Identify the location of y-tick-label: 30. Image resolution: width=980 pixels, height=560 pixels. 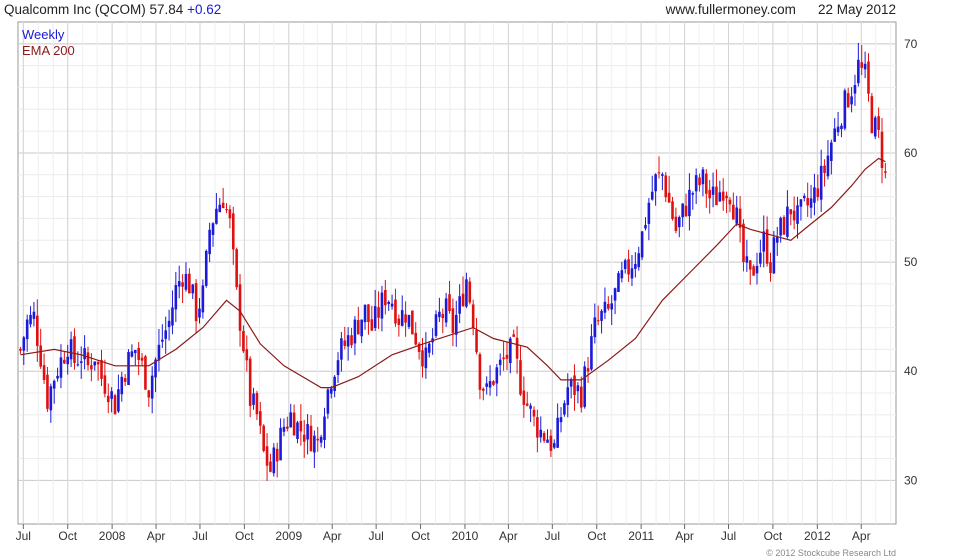
(911, 480).